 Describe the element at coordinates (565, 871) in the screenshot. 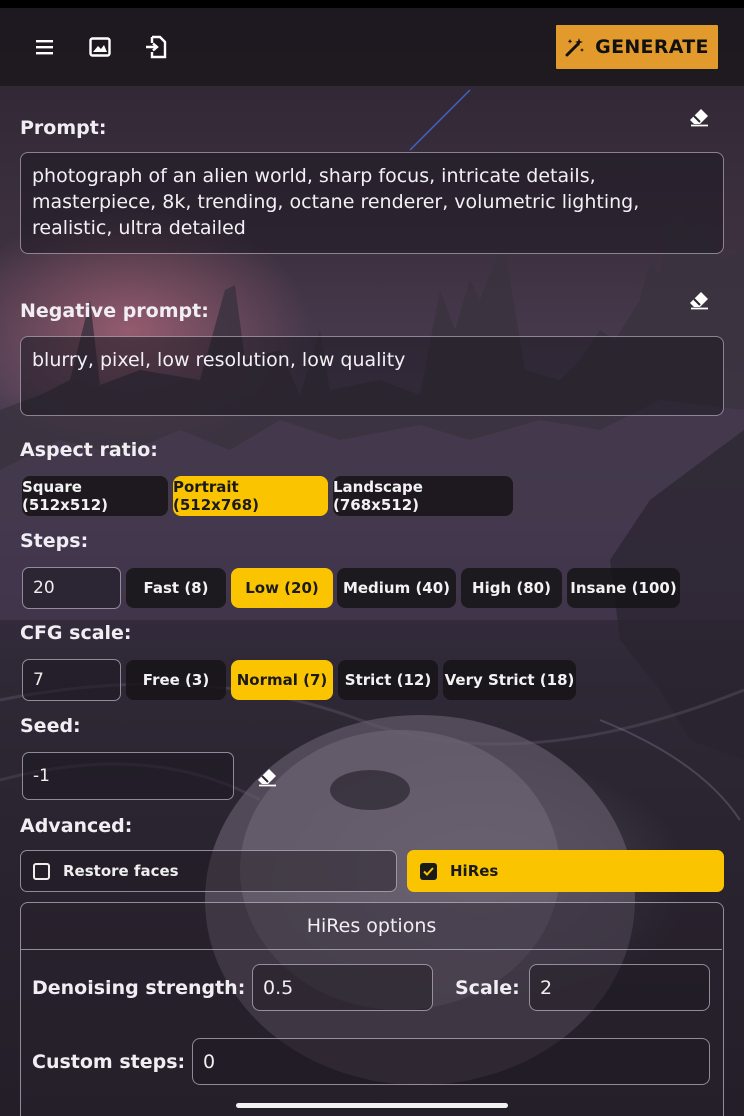

I see `hires-toggle: HiRes` at that location.